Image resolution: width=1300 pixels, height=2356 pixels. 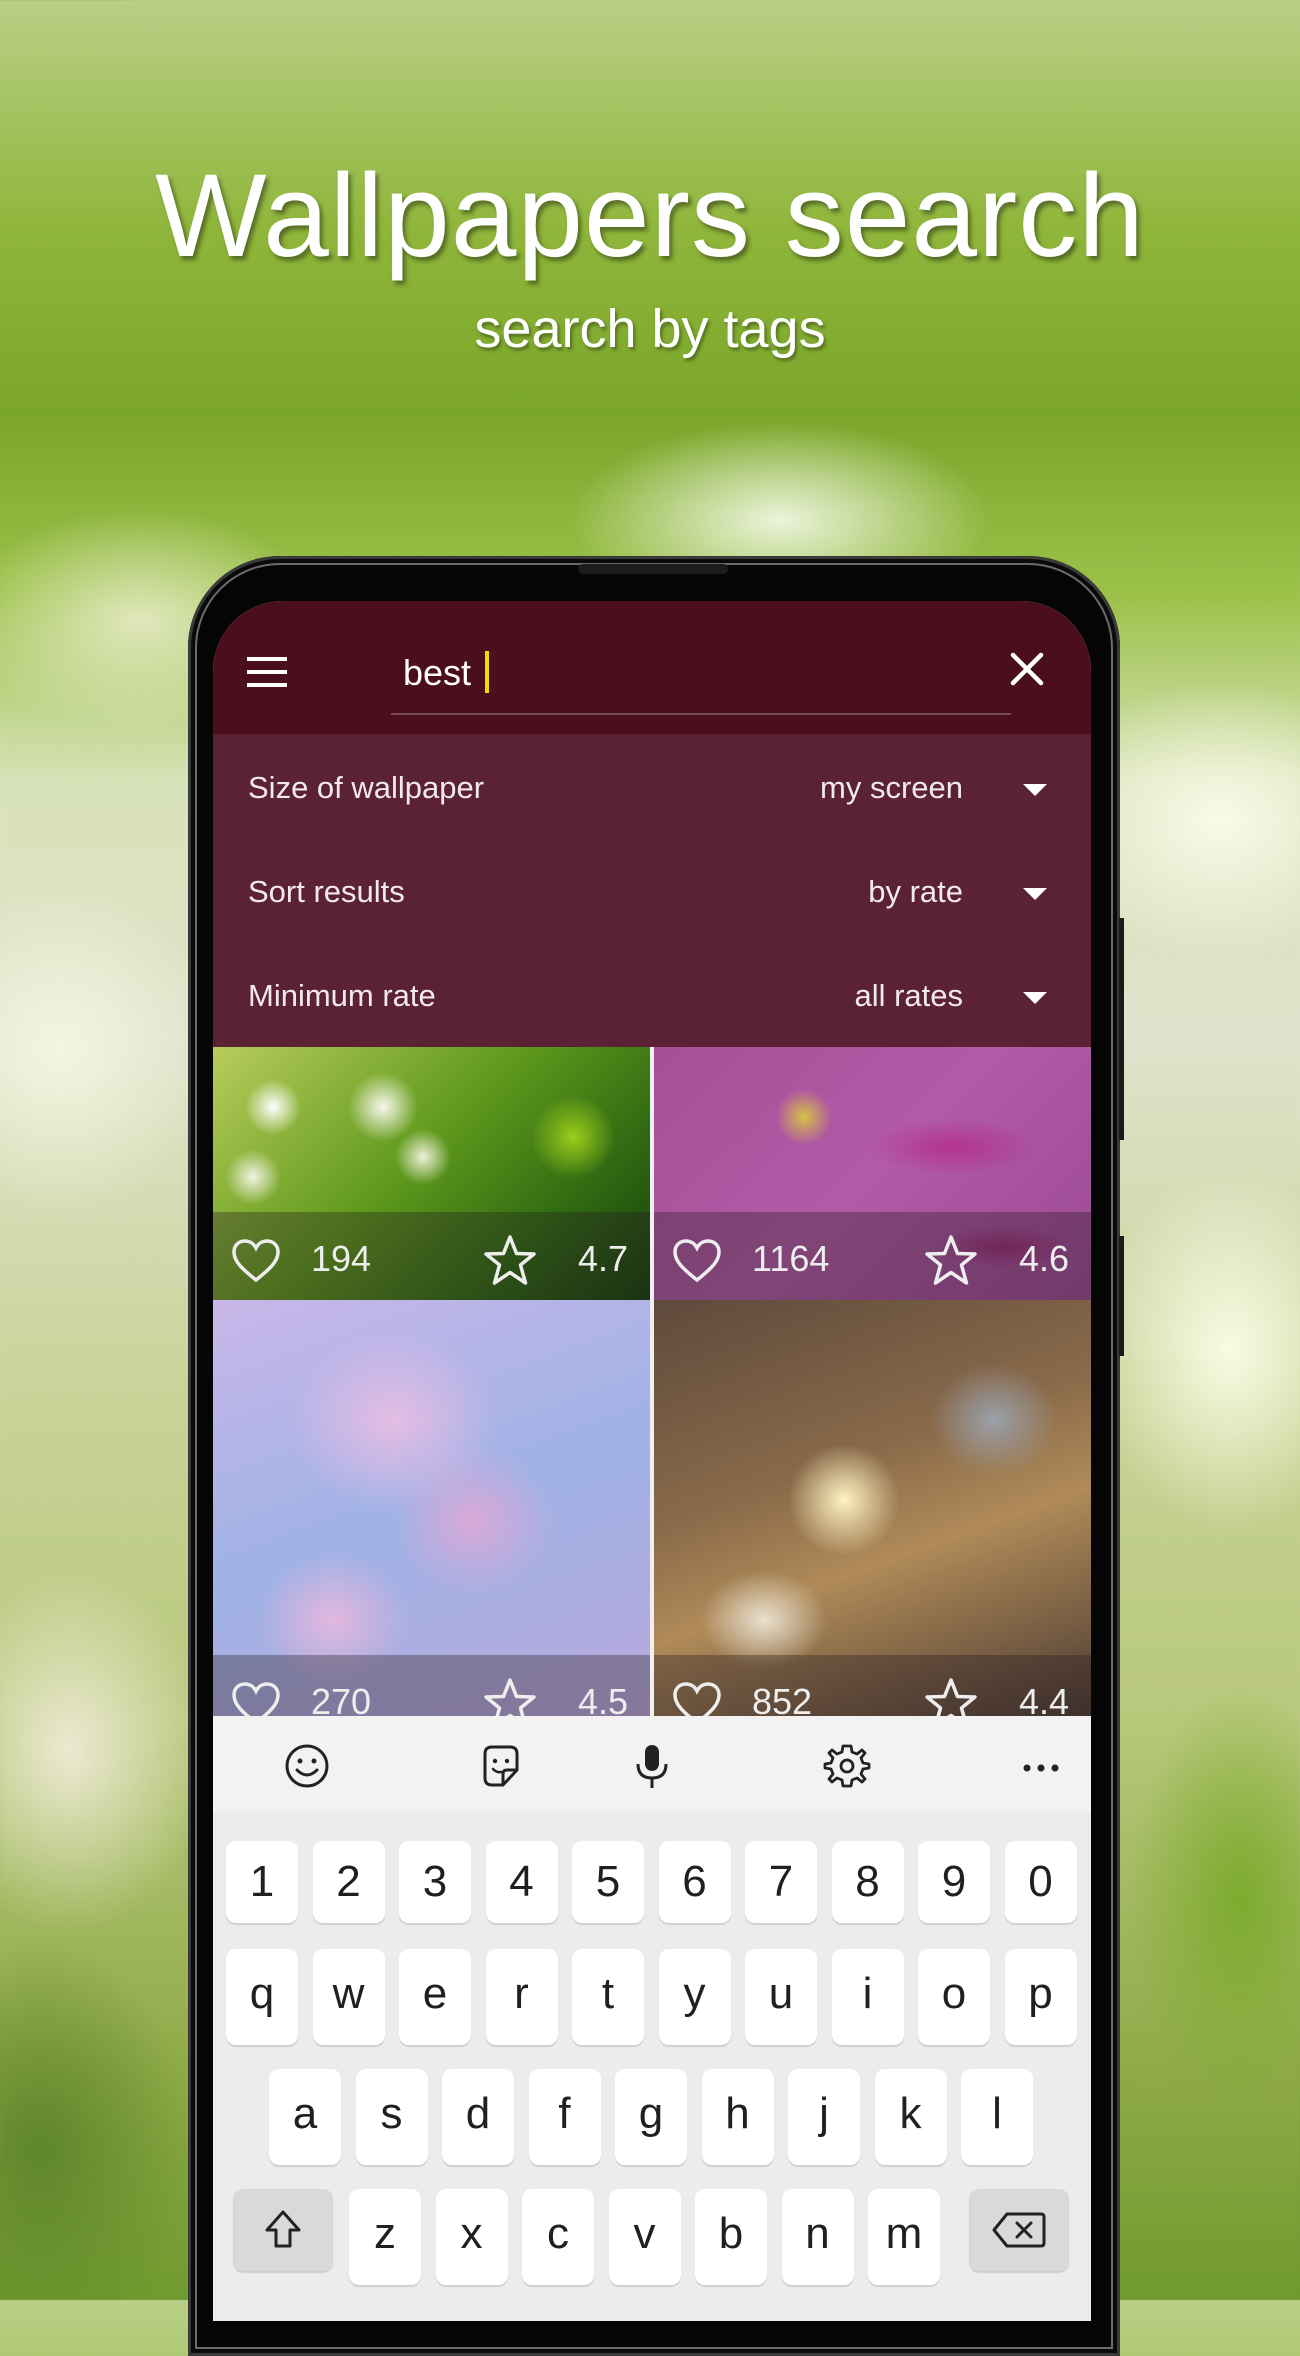 What do you see at coordinates (915, 891) in the screenshot?
I see `filter-value: by rate` at bounding box center [915, 891].